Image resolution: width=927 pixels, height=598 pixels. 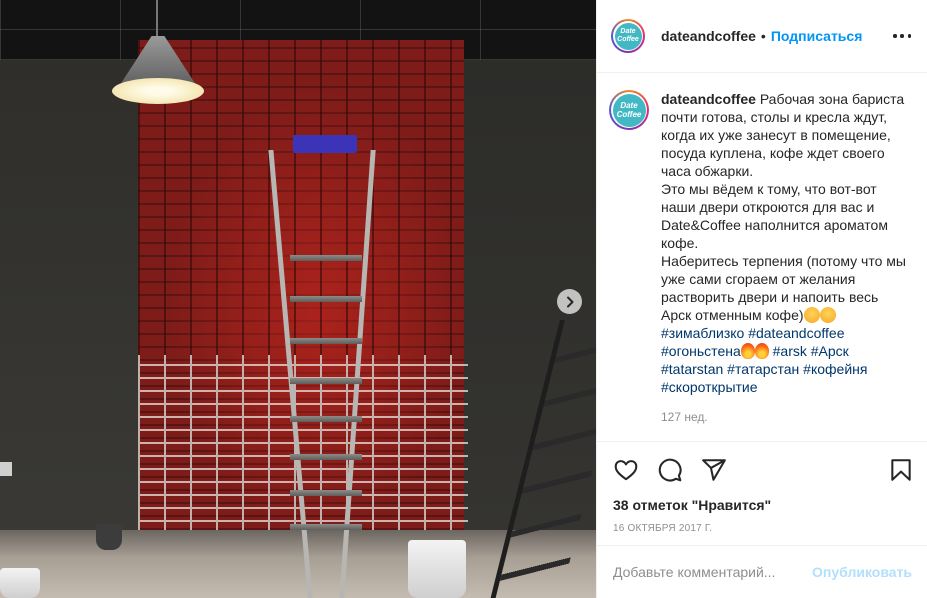 What do you see at coordinates (862, 572) in the screenshot?
I see `publish-button: Опубликовать` at bounding box center [862, 572].